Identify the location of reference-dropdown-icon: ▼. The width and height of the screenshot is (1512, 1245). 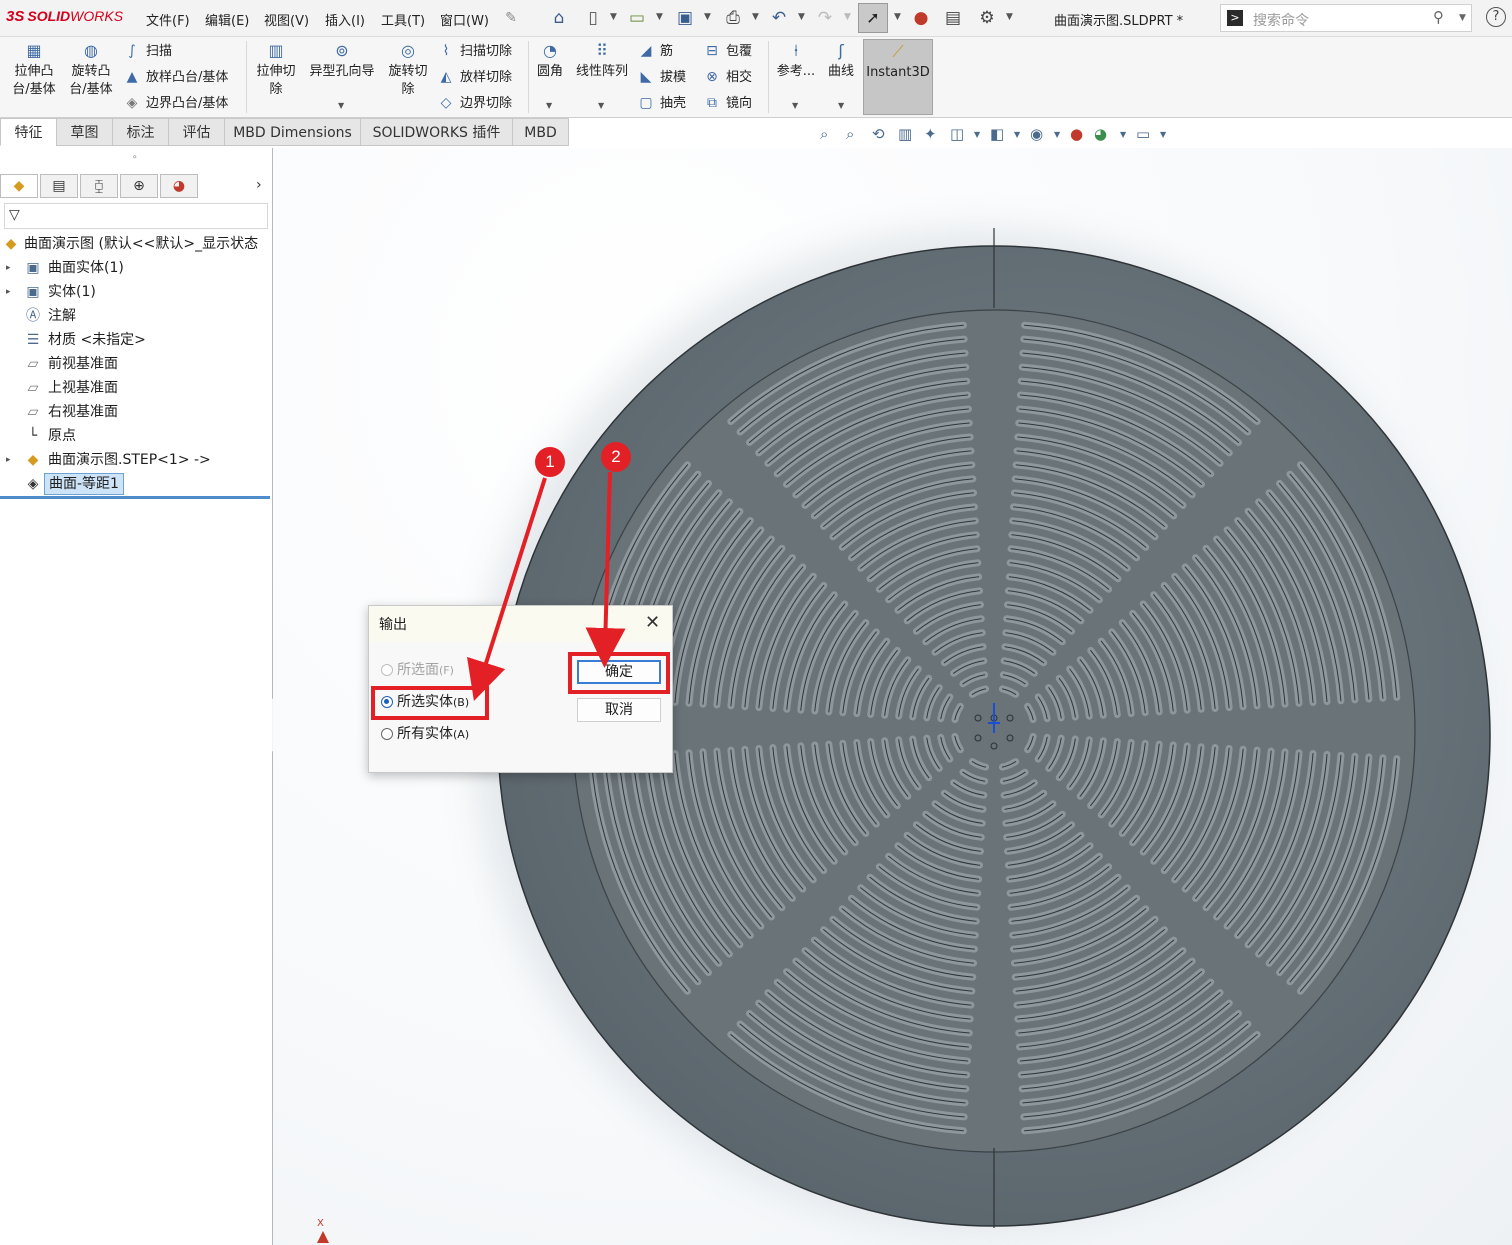
(795, 105).